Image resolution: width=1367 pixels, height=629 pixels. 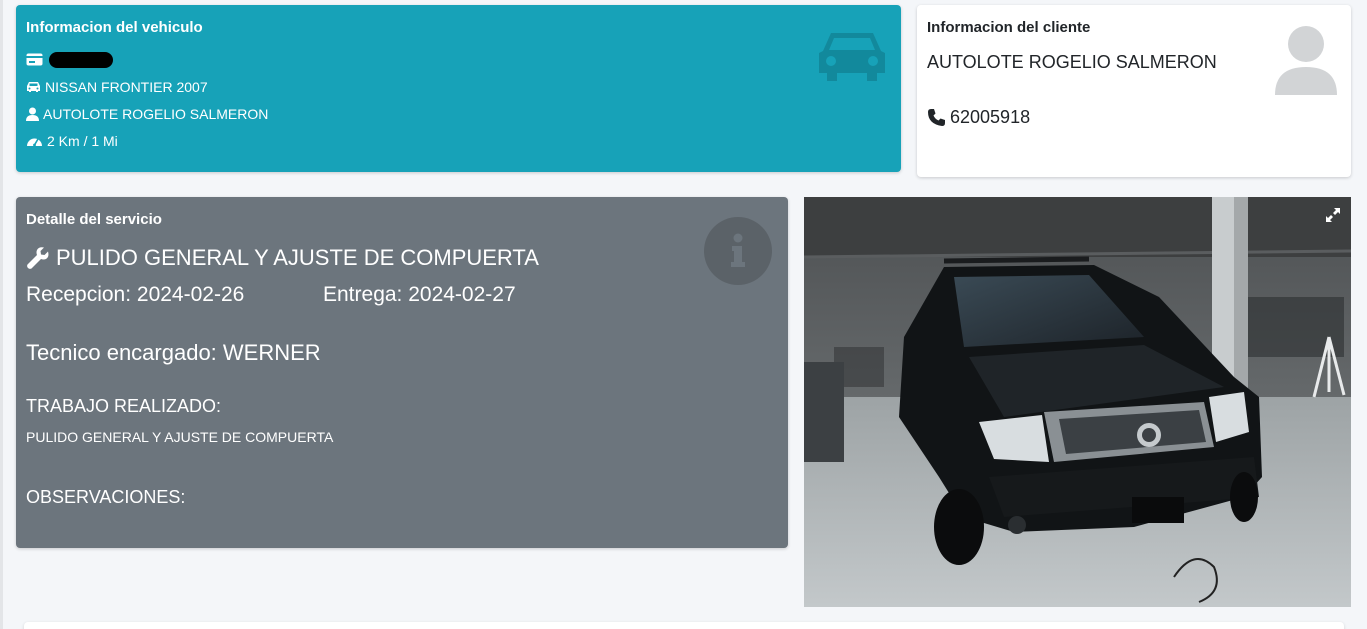 I want to click on wrench-icon, so click(x=38, y=258).